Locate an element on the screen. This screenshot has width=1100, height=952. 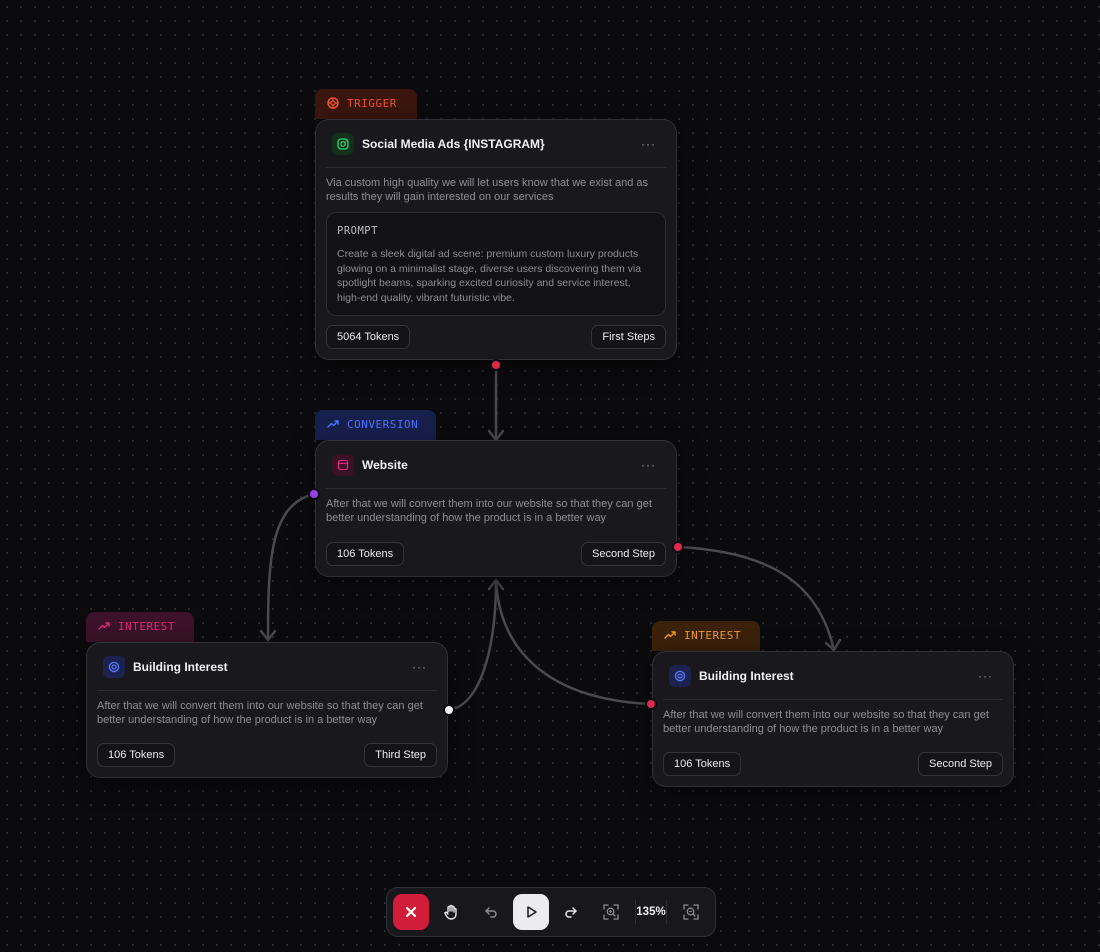
browser-icon is located at coordinates (343, 464).